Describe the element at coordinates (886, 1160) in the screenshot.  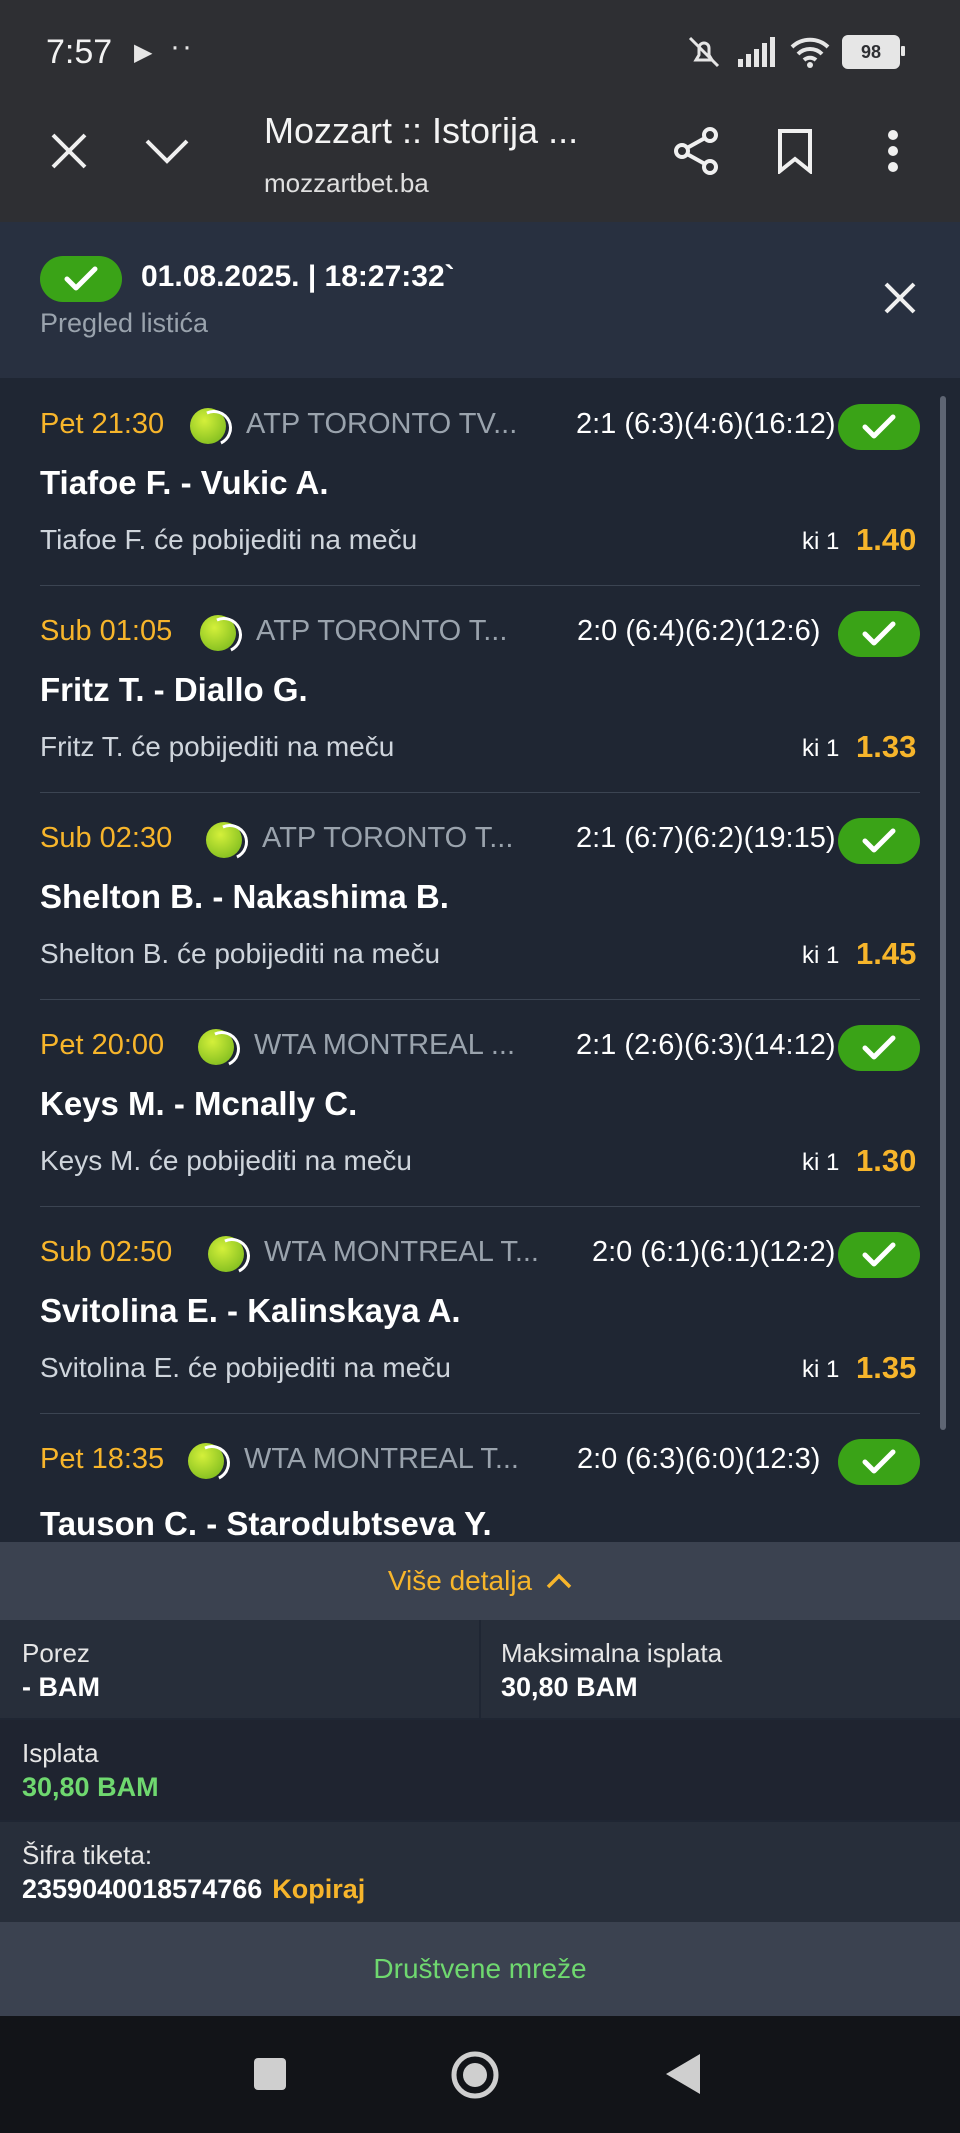
I see `bet-odd: 1.30` at that location.